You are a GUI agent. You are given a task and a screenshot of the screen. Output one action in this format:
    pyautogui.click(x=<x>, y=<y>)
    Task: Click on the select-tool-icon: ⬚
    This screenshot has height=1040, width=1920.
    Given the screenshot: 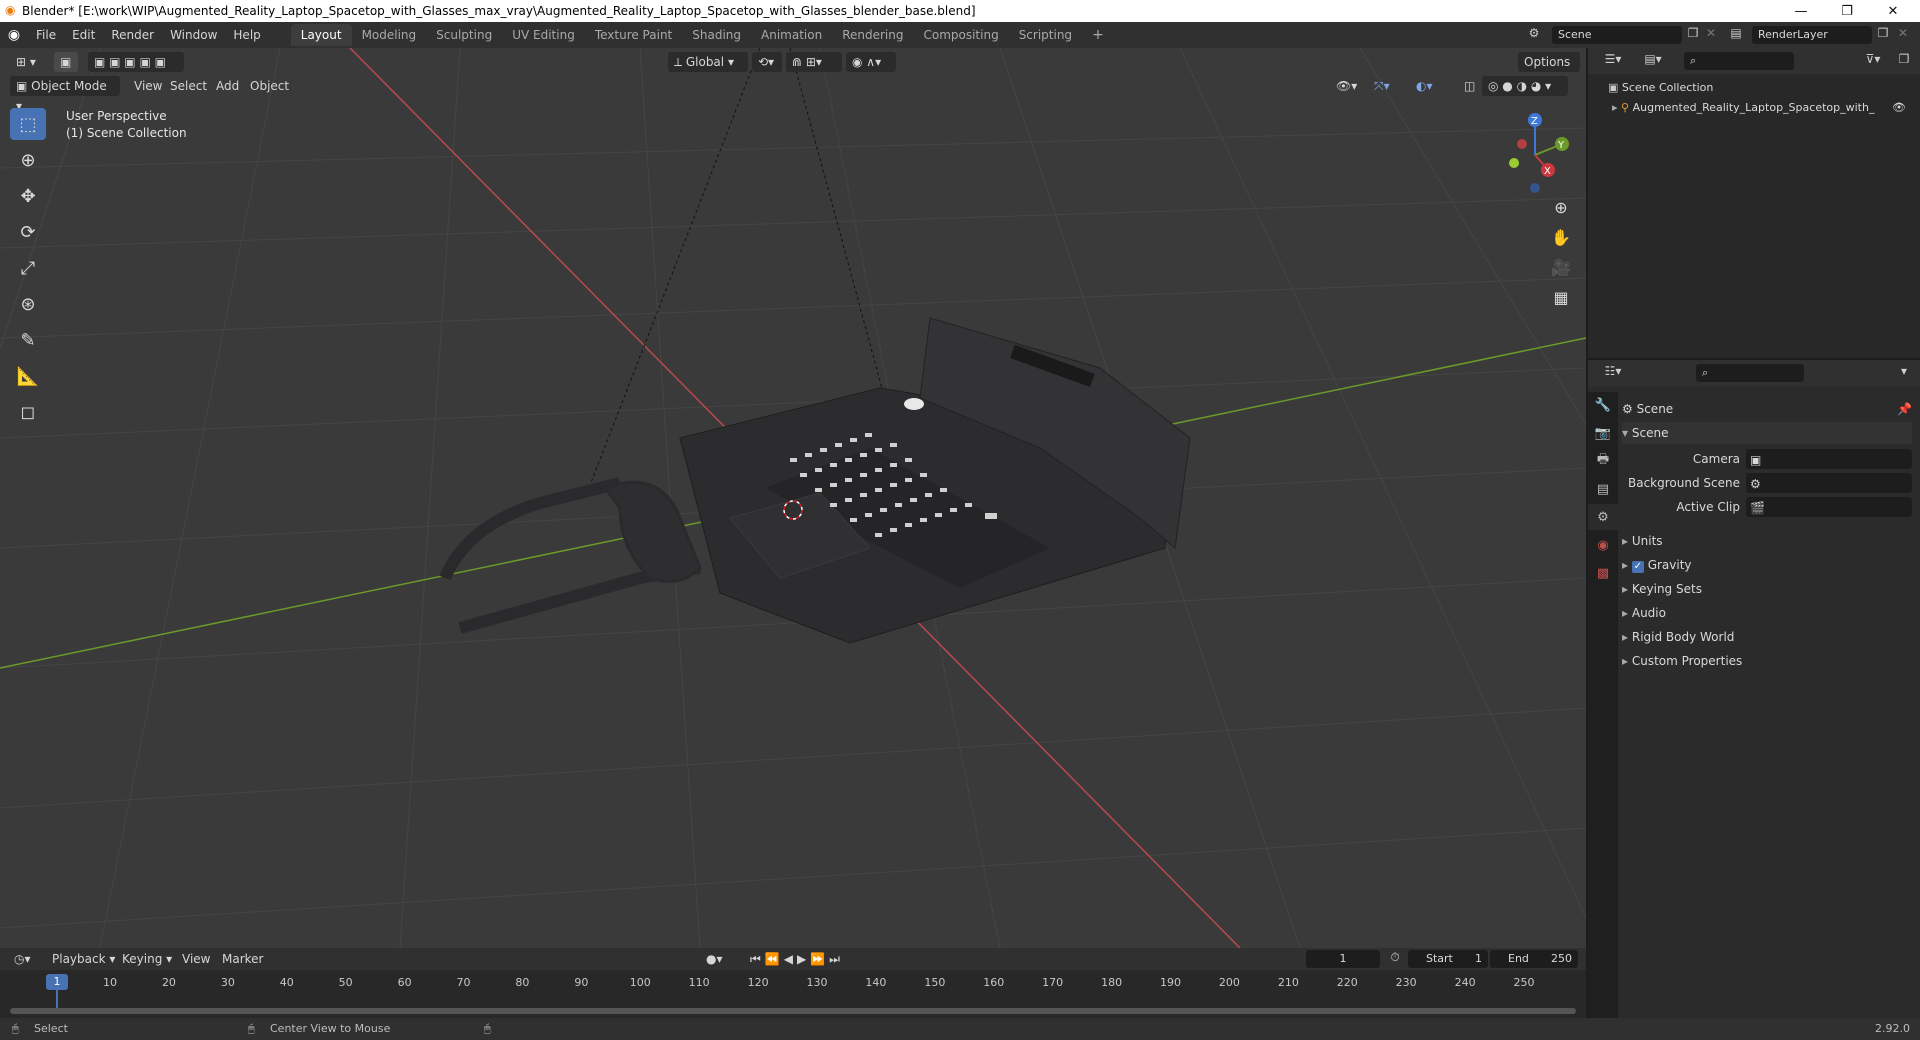 What is the action you would take?
    pyautogui.click(x=28, y=124)
    